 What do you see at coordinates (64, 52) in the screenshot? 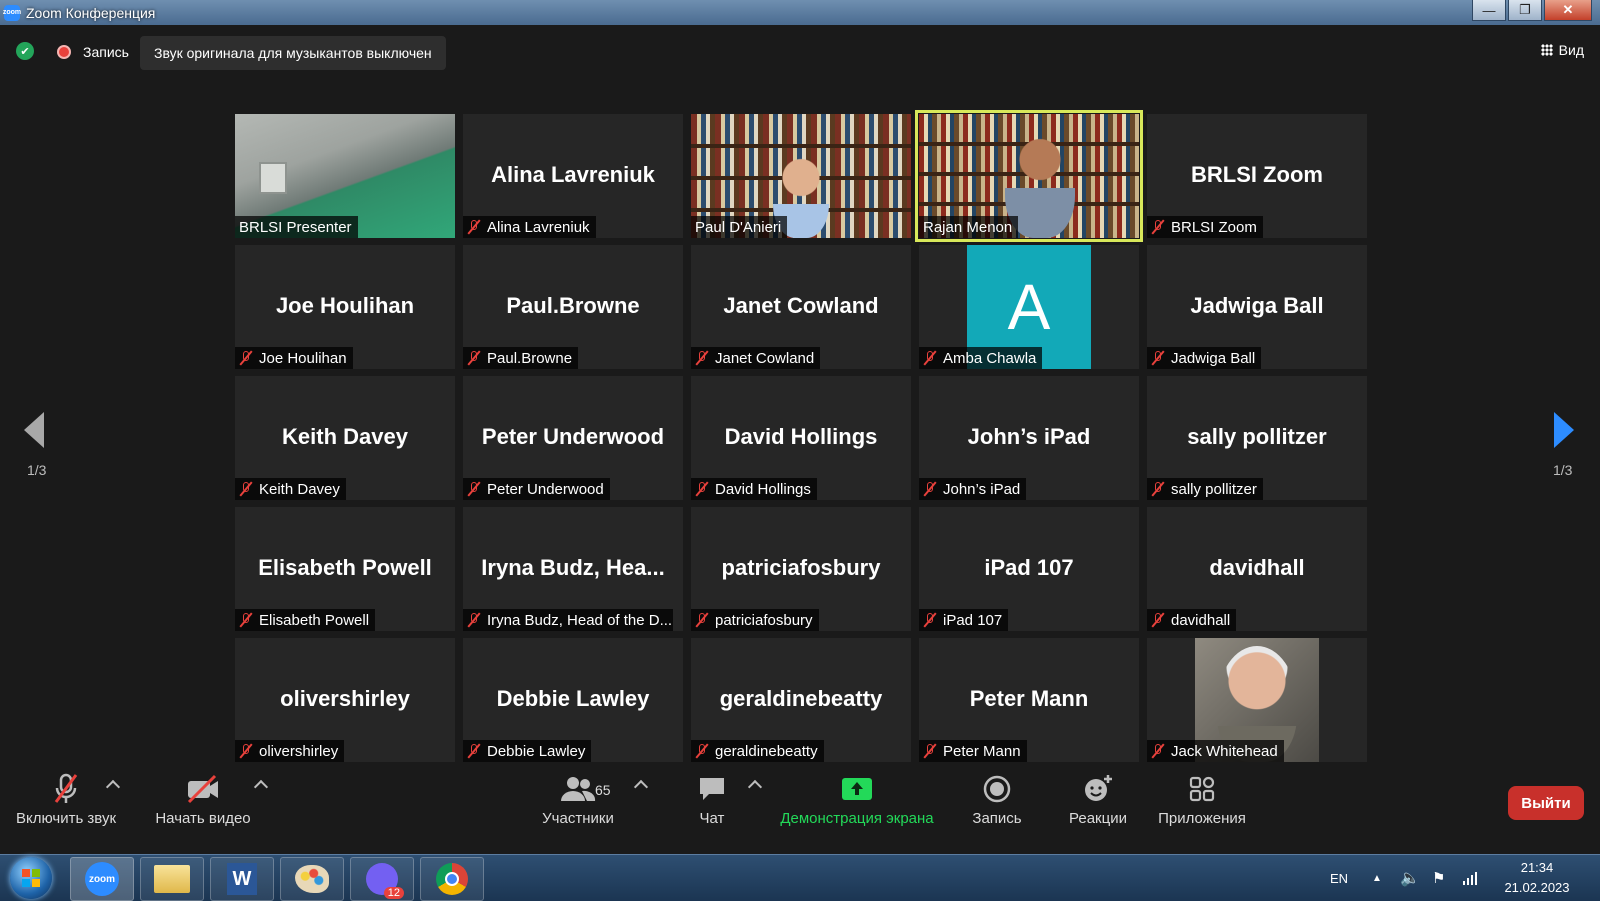
I see `recording-dot-icon` at bounding box center [64, 52].